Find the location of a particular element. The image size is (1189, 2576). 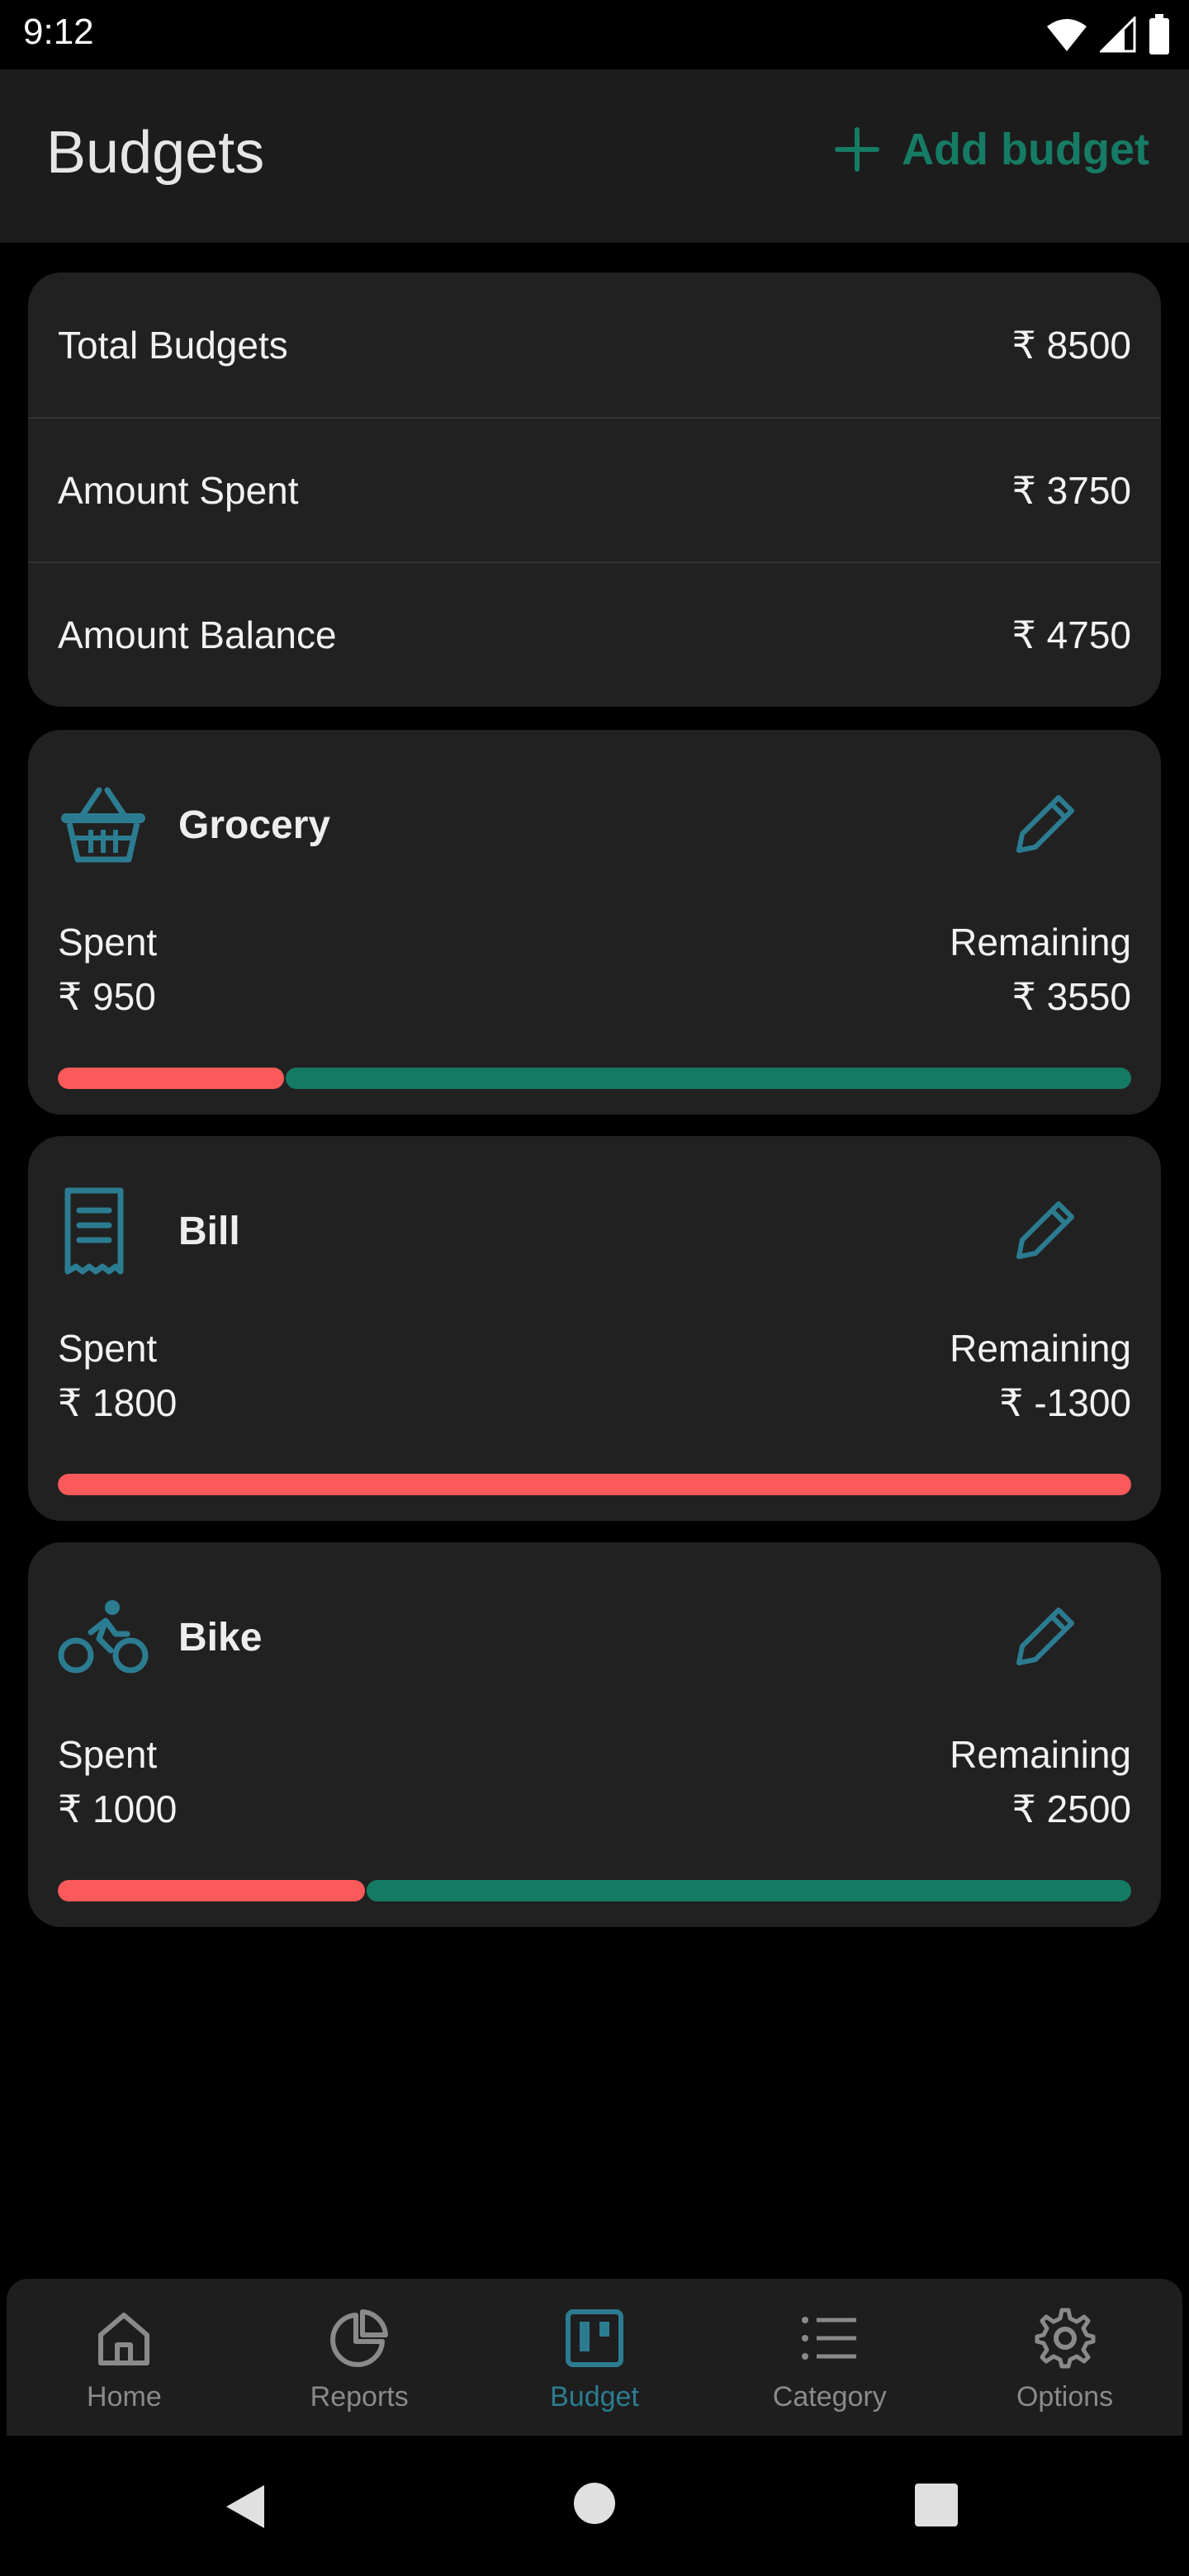

remaining-value: ₹ 2500 is located at coordinates (1071, 1809).